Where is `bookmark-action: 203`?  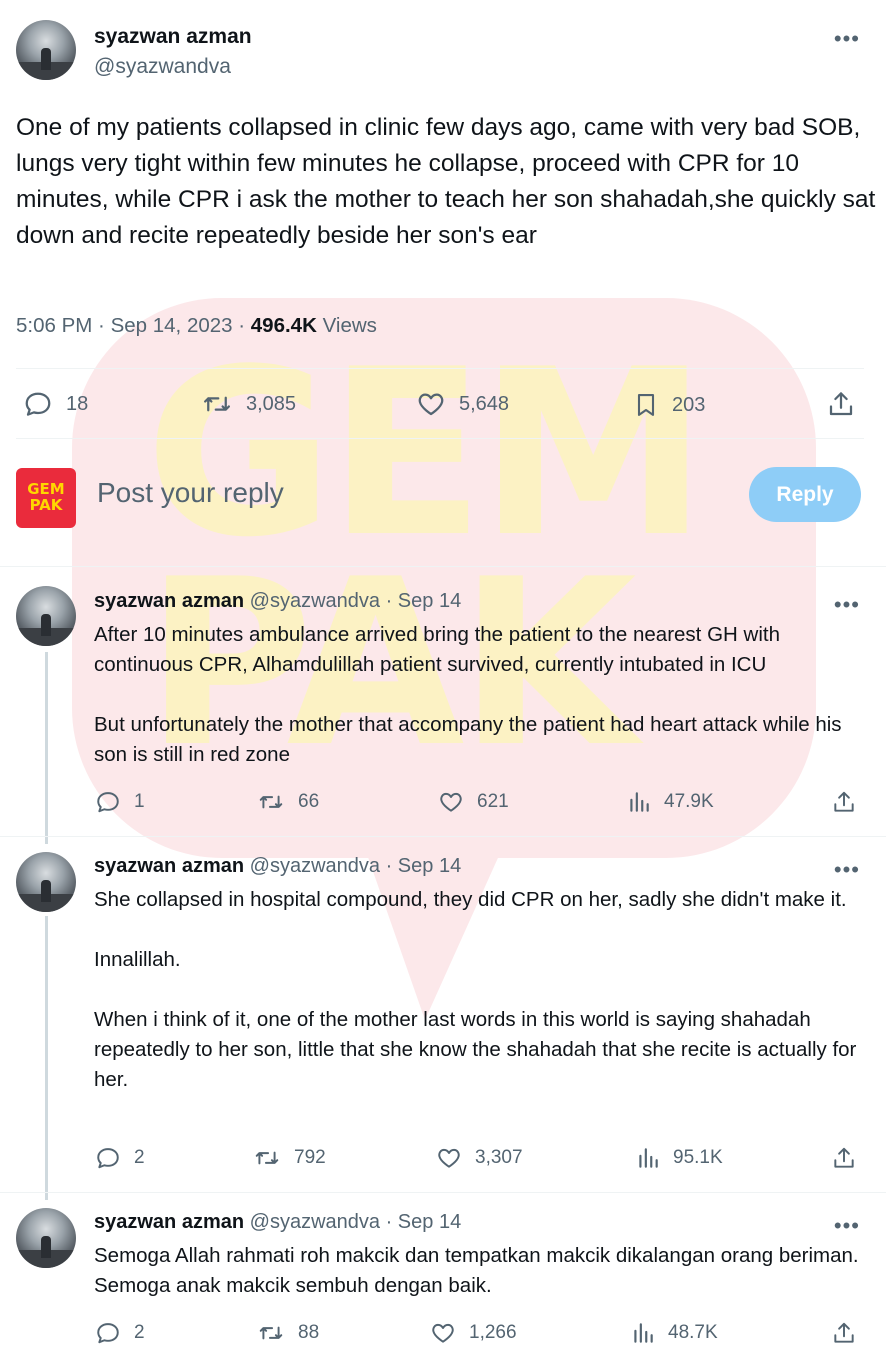 bookmark-action: 203 is located at coordinates (668, 405).